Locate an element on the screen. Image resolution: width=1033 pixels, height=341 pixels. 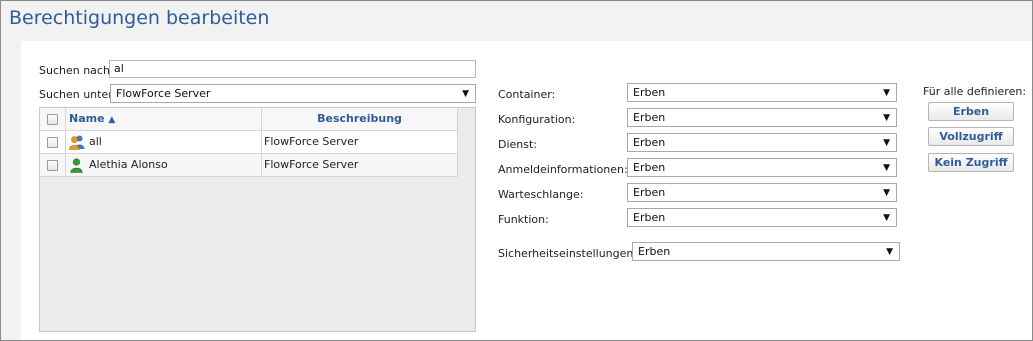
credentials-value: Erben is located at coordinates (649, 167).